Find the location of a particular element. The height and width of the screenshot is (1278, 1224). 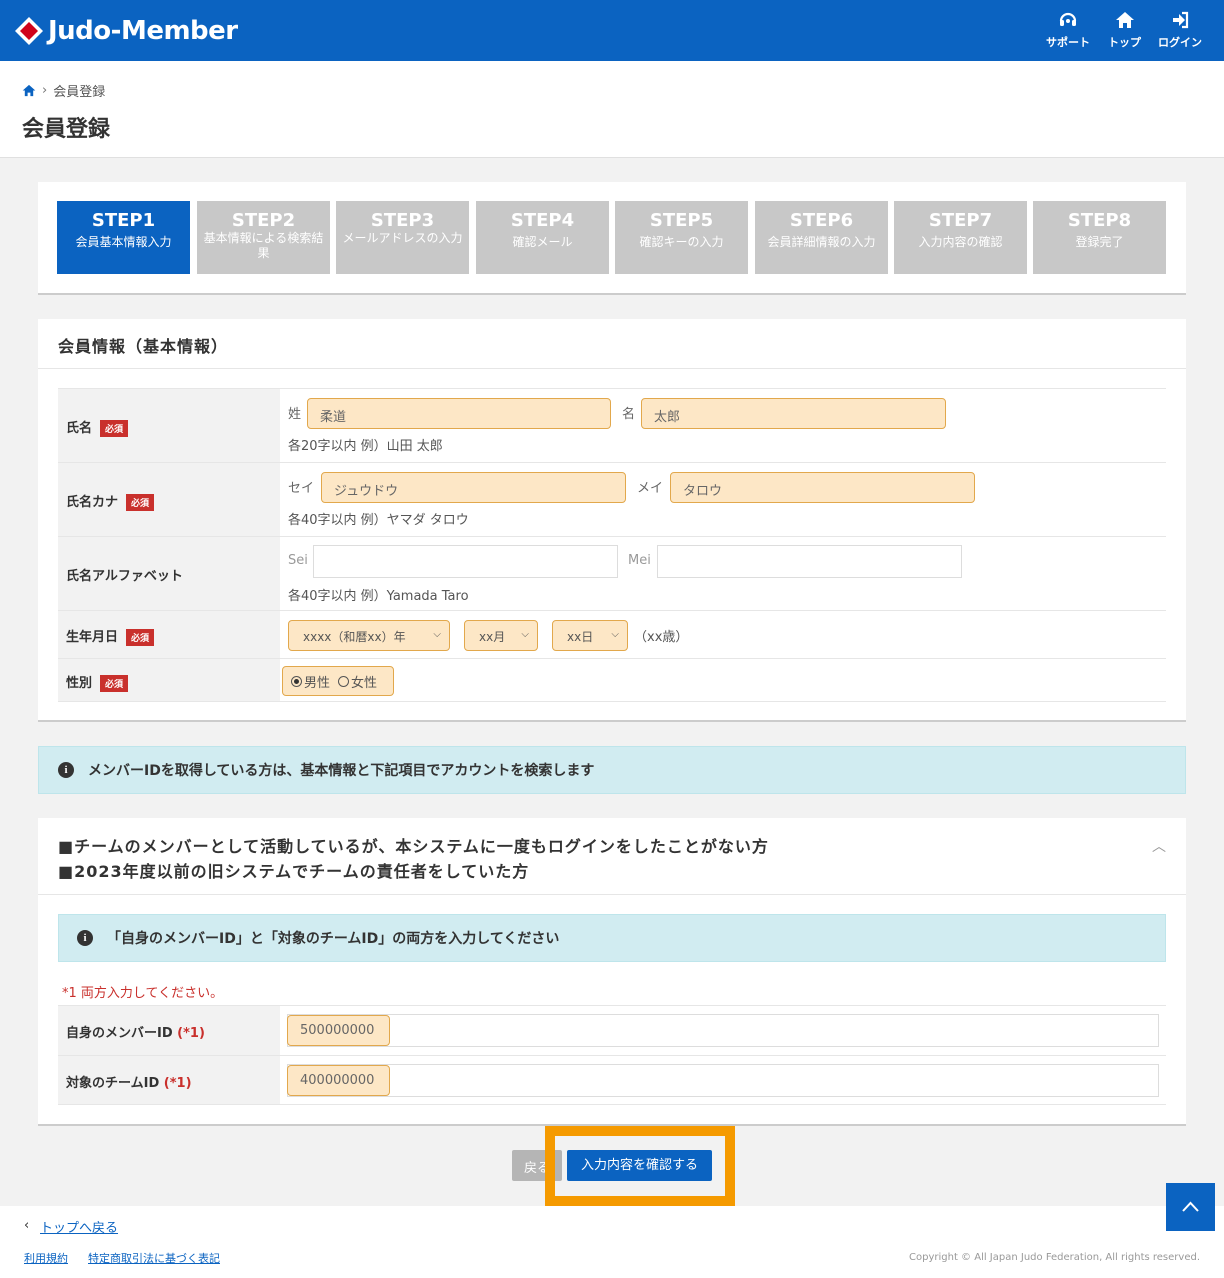

team-id-field-wrap is located at coordinates (723, 1080).